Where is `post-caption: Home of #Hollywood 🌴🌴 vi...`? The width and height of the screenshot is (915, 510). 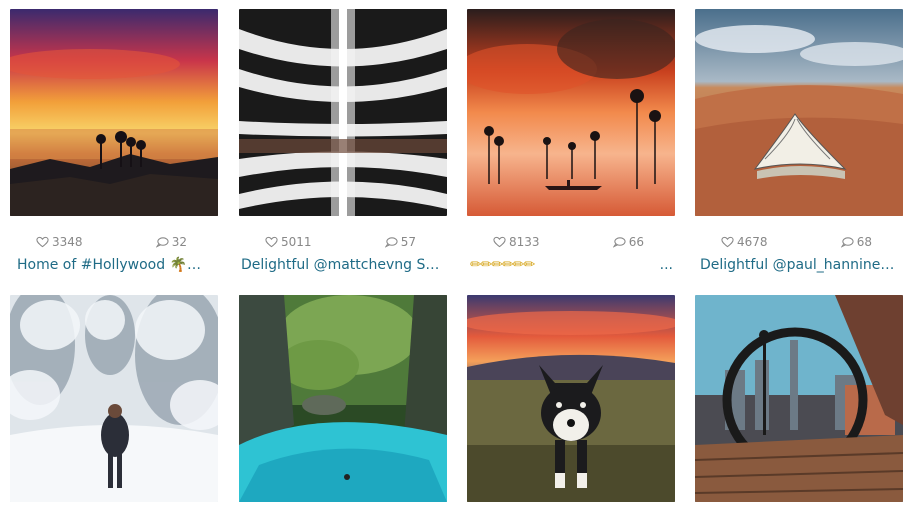 post-caption: Home of #Hollywood 🌴🌴 vi... is located at coordinates (117, 265).